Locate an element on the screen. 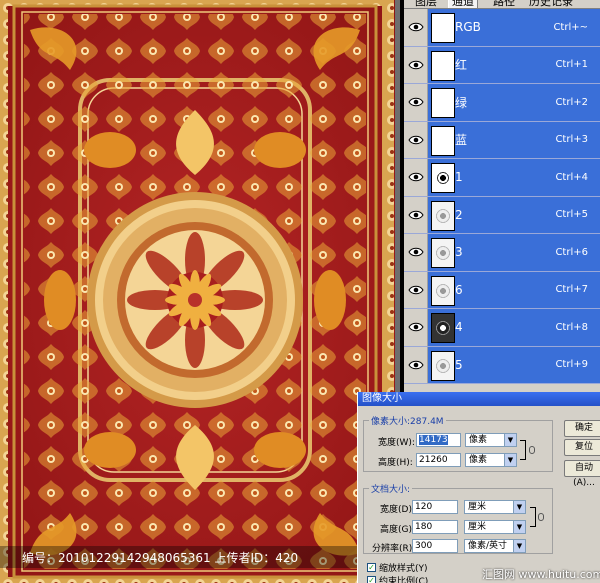  resolution-unit: 像素/英寸 is located at coordinates (488, 546).